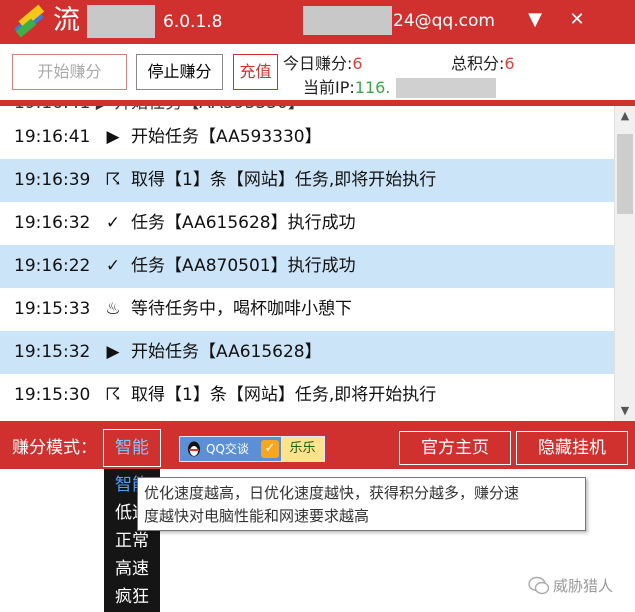 This screenshot has height=612, width=635. Describe the element at coordinates (624, 263) in the screenshot. I see `log-scrollbar: ▲ ▼` at that location.